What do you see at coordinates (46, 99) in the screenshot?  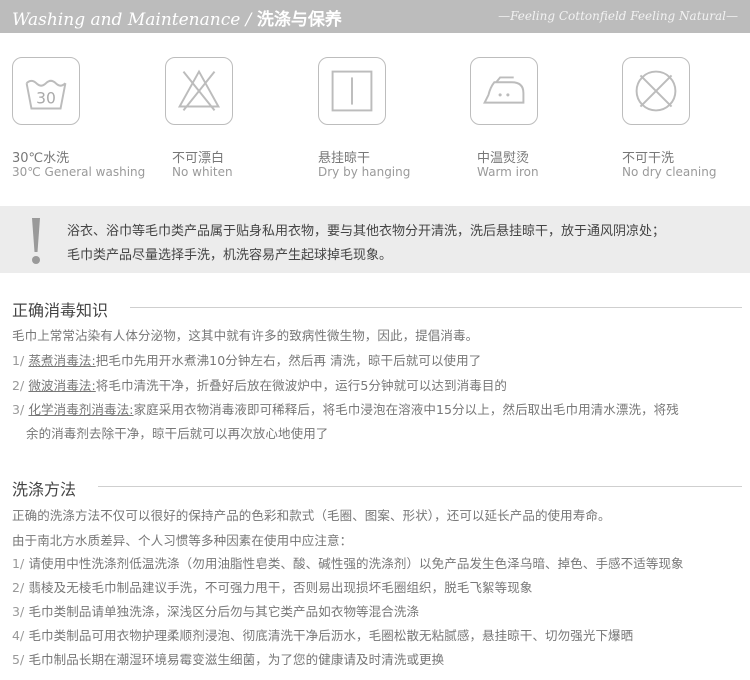 I see `svg-text: 30` at bounding box center [46, 99].